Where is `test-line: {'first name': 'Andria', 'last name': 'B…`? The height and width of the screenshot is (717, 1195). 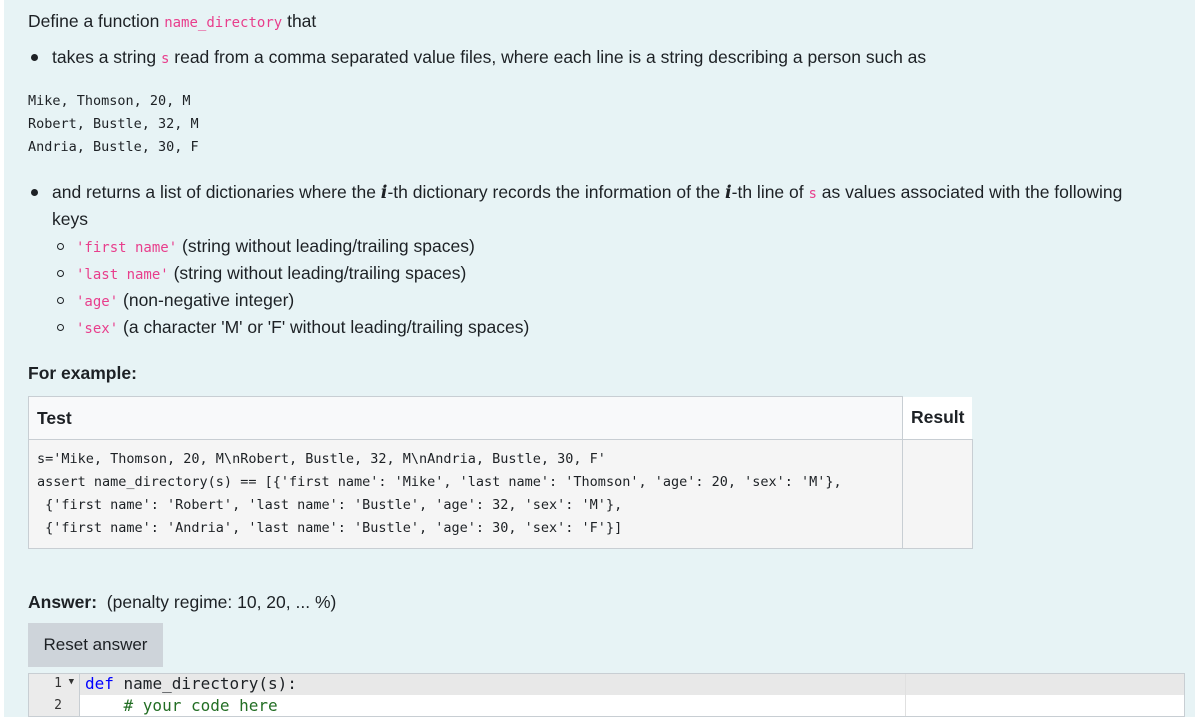
test-line: {'first name': 'Andria', 'last name': 'B… is located at coordinates (330, 528).